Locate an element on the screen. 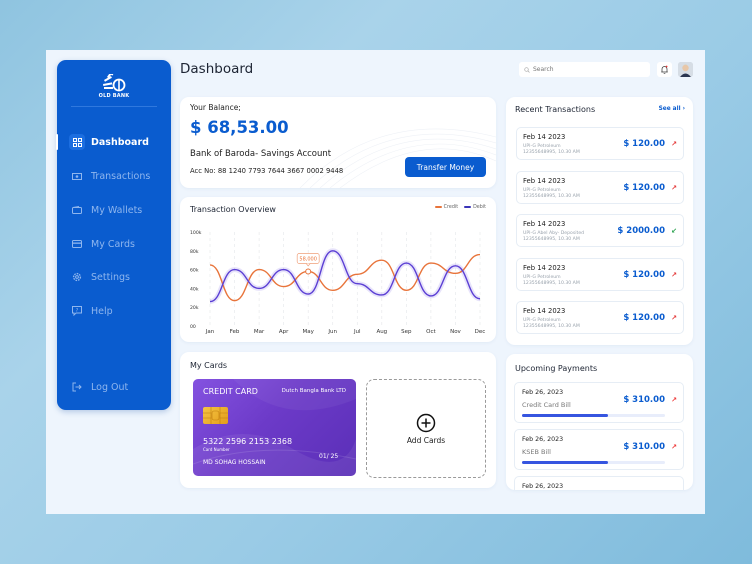 Image resolution: width=752 pixels, height=564 pixels. cash-icon is located at coordinates (77, 176).